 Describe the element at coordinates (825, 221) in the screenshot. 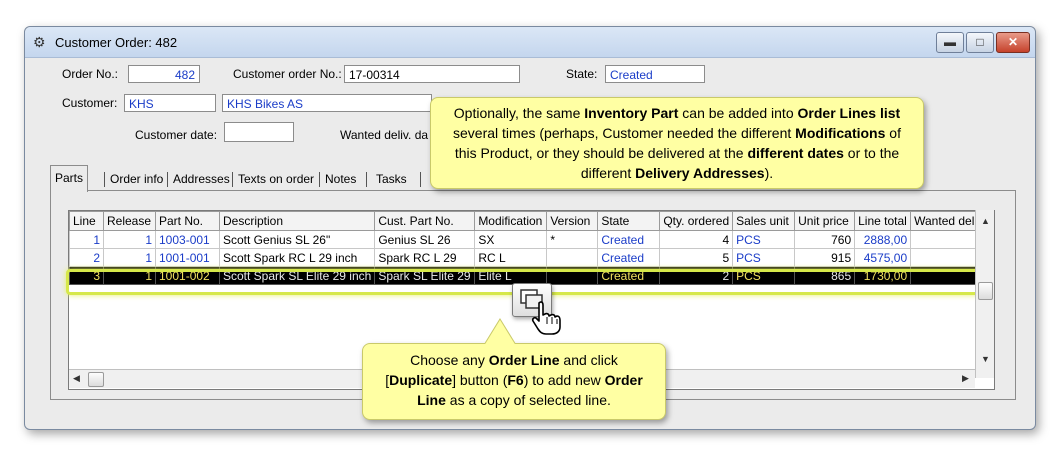

I see `col-header: Unit price` at that location.